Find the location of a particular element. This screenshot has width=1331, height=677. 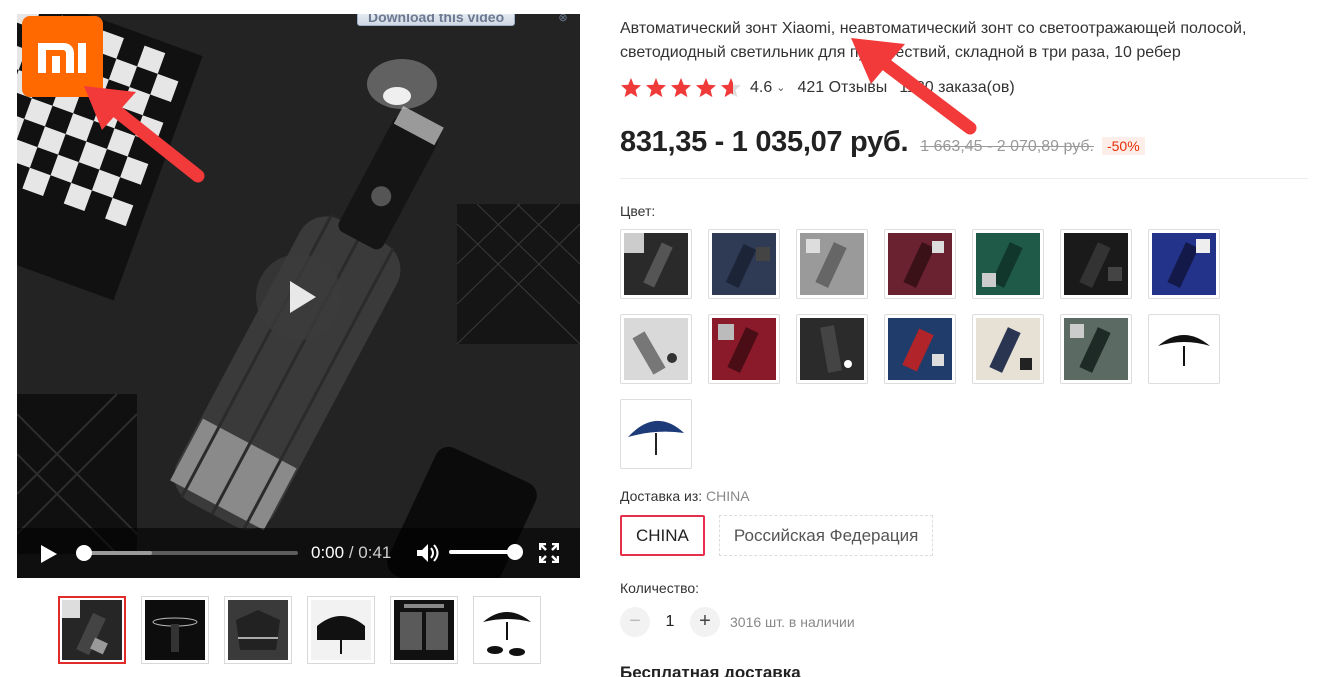

price: 831,35 - 1 035,07 руб. is located at coordinates (764, 142).